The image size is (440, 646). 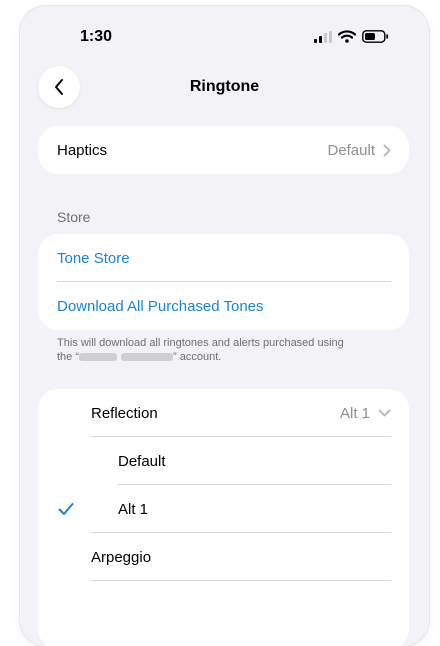 I want to click on checkmark-icon, so click(x=66, y=509).